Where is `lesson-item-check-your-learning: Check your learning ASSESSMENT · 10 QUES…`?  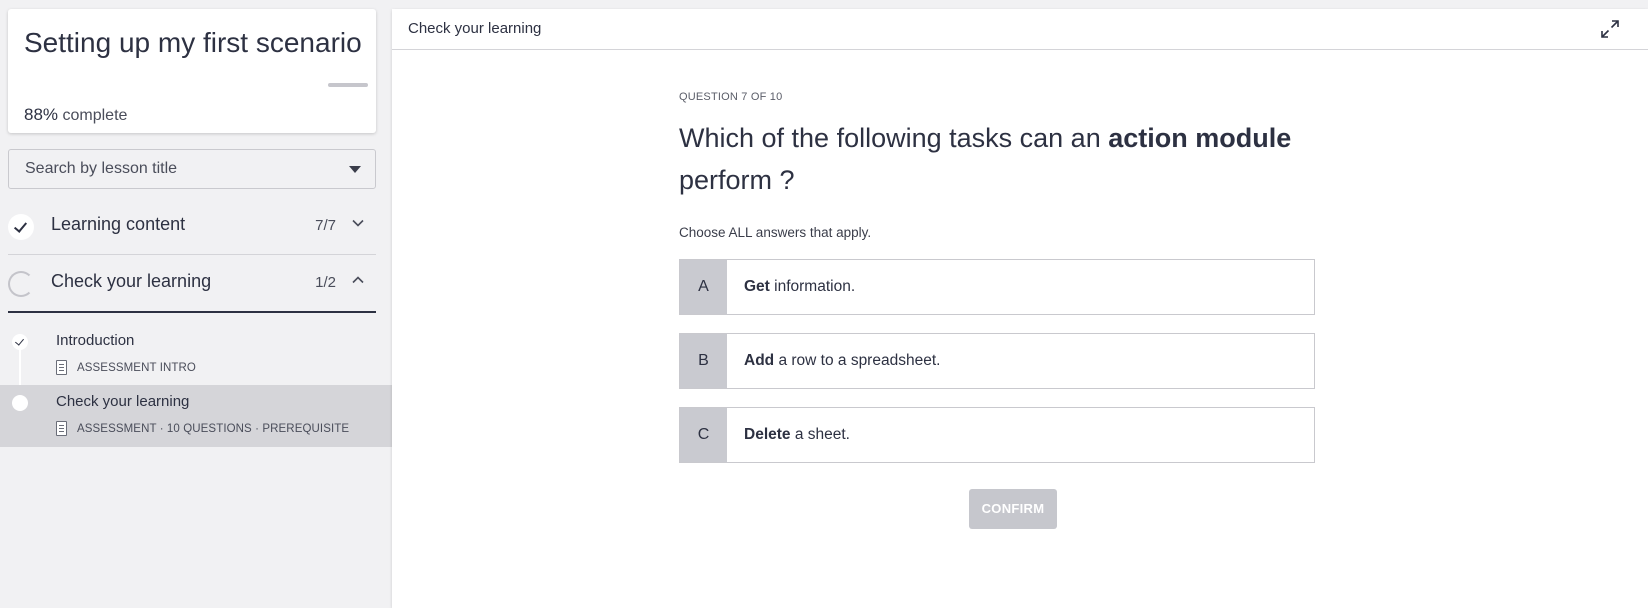
lesson-item-check-your-learning: Check your learning ASSESSMENT · 10 QUES… is located at coordinates (196, 416).